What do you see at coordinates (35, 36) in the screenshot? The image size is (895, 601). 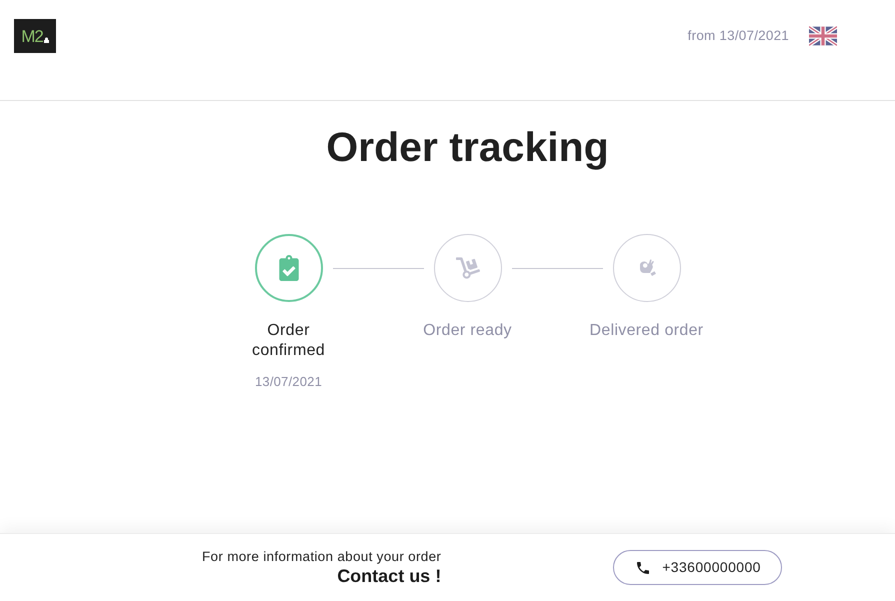 I see `logo: M2` at bounding box center [35, 36].